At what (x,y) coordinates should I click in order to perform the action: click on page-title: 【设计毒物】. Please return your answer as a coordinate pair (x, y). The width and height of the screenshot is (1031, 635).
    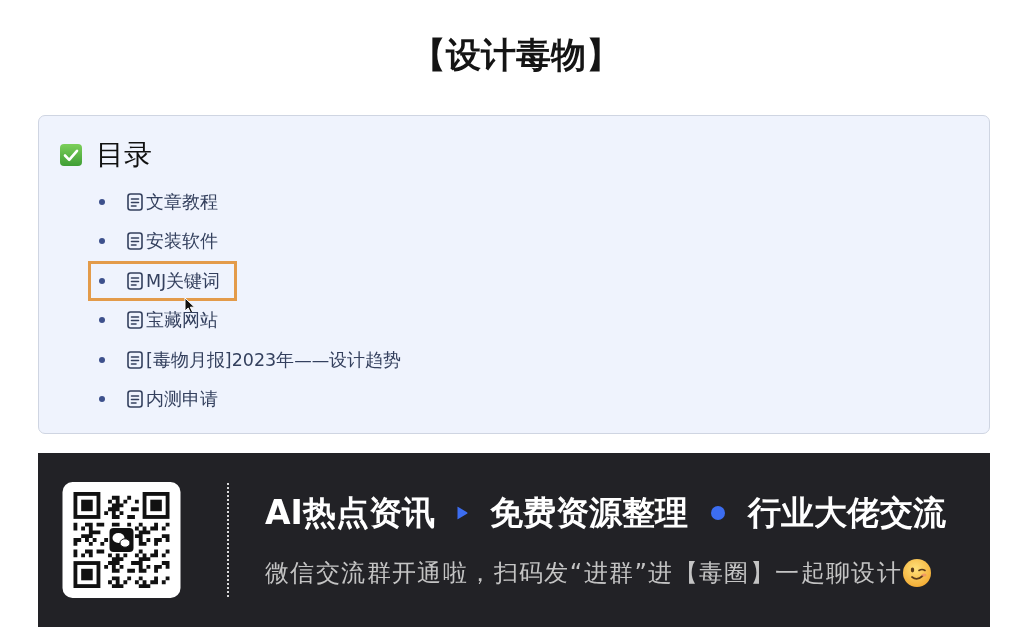
    Looking at the image, I should click on (515, 55).